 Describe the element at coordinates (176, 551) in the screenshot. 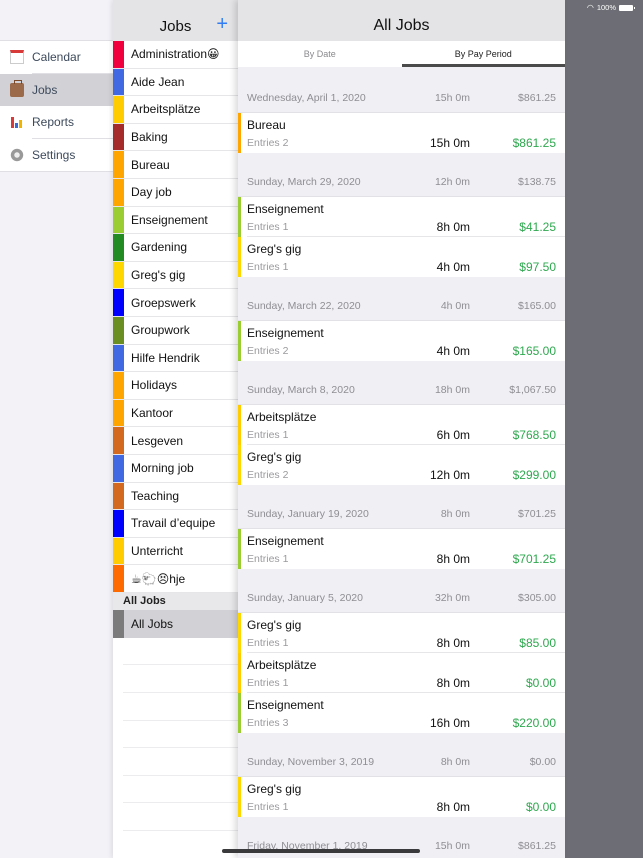

I see `job-row: Unterricht` at that location.